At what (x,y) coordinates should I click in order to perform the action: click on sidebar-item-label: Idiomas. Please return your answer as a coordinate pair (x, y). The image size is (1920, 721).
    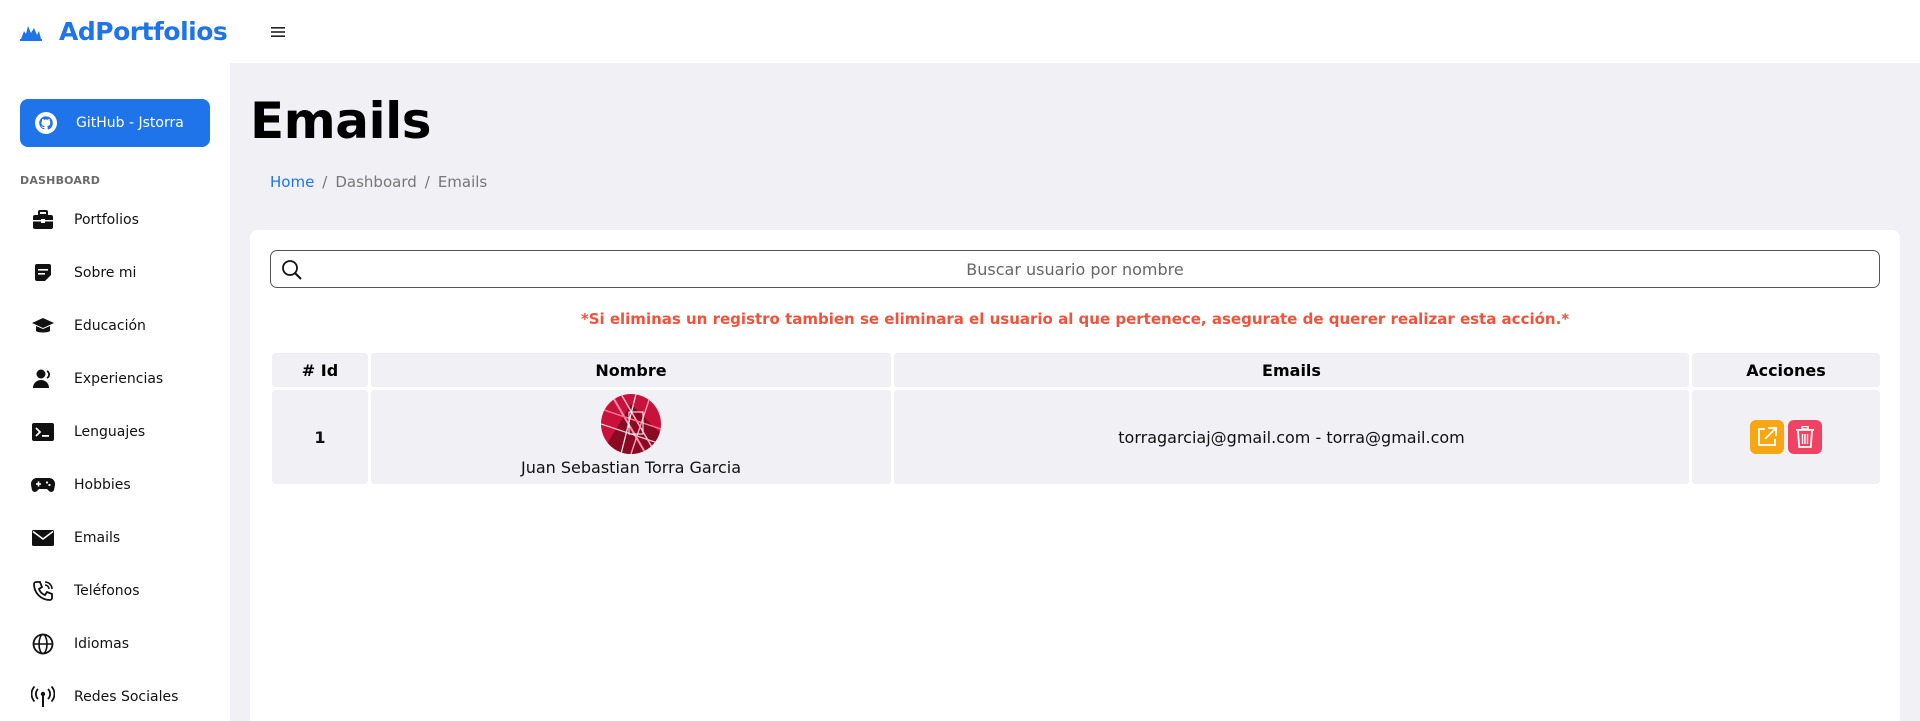
    Looking at the image, I should click on (101, 643).